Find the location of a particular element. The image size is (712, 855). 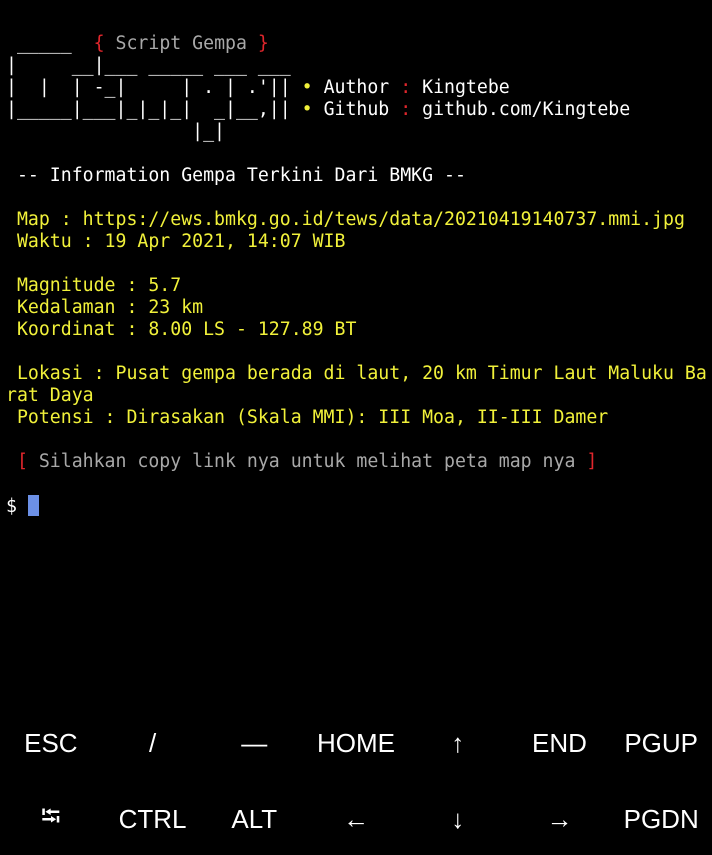

banner-line-5: |_| is located at coordinates (358, 132).